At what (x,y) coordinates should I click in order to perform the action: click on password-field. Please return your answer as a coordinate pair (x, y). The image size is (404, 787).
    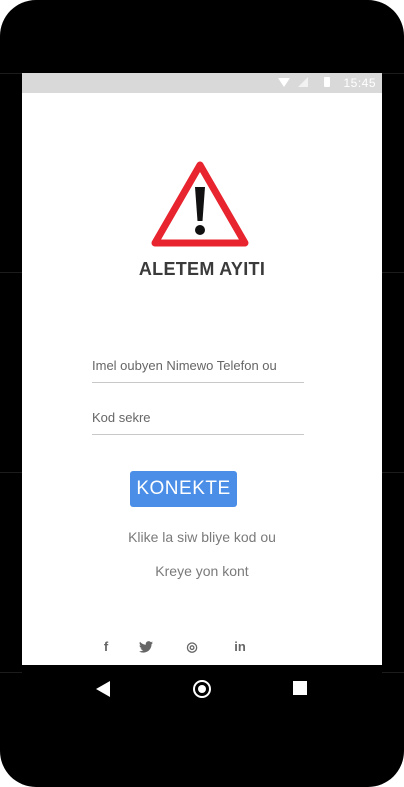
    Looking at the image, I should click on (198, 419).